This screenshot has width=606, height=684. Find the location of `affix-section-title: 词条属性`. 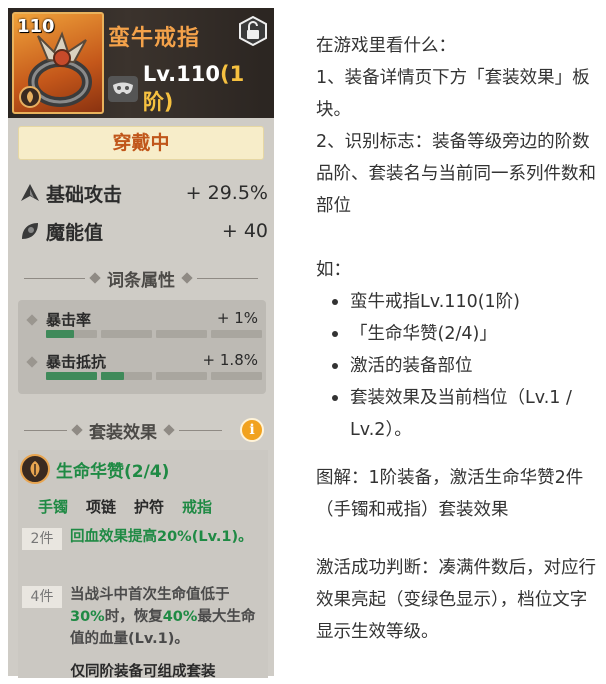

affix-section-title: 词条属性 is located at coordinates (141, 280).